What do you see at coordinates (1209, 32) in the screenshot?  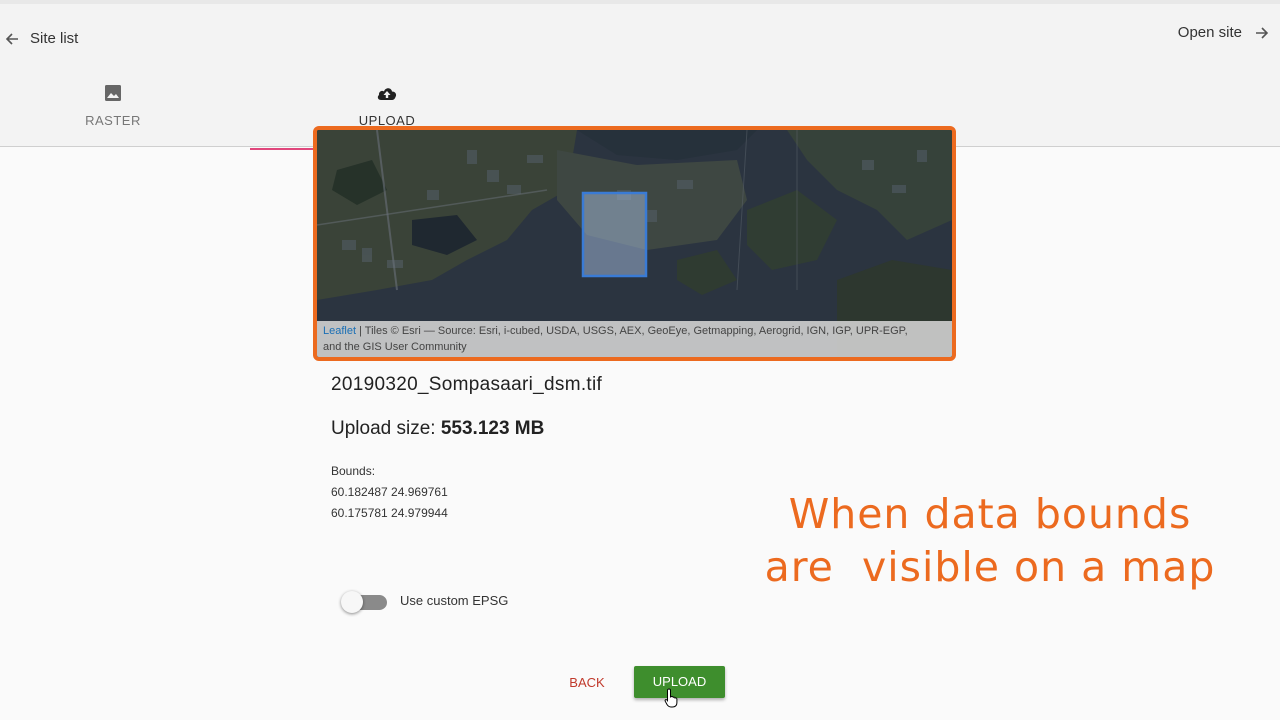 I see `open-site-label: Open site` at bounding box center [1209, 32].